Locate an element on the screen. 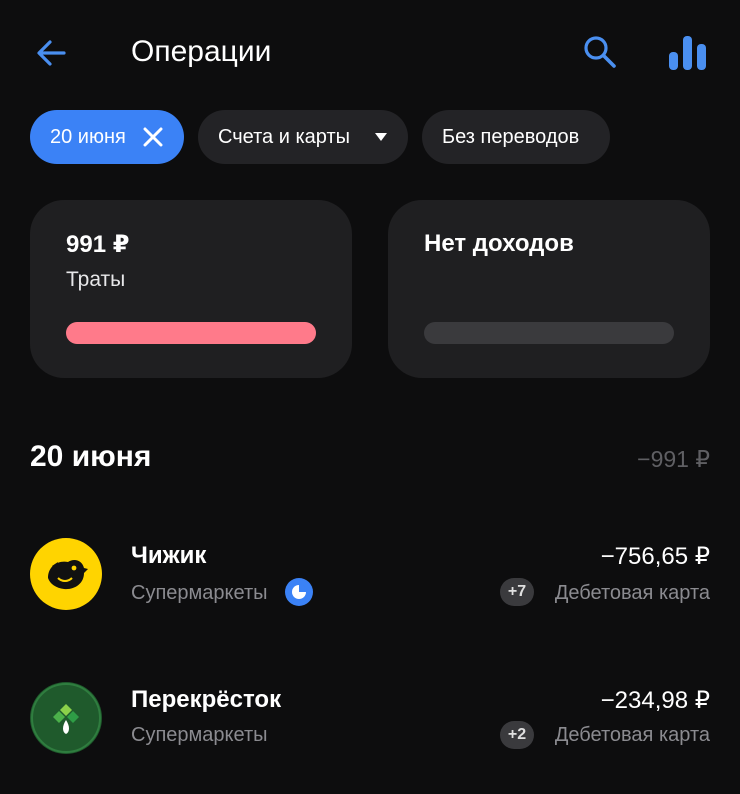  section-date: 20 июня is located at coordinates (91, 456).